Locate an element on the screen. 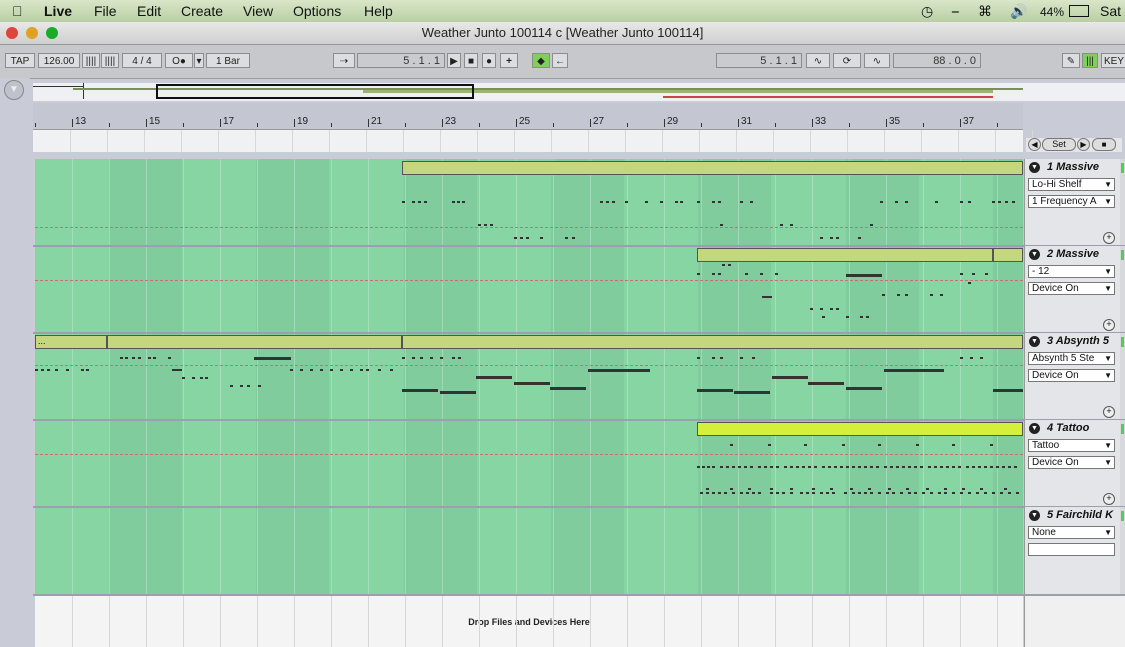  metronome-menu-button: ▾ is located at coordinates (199, 60).